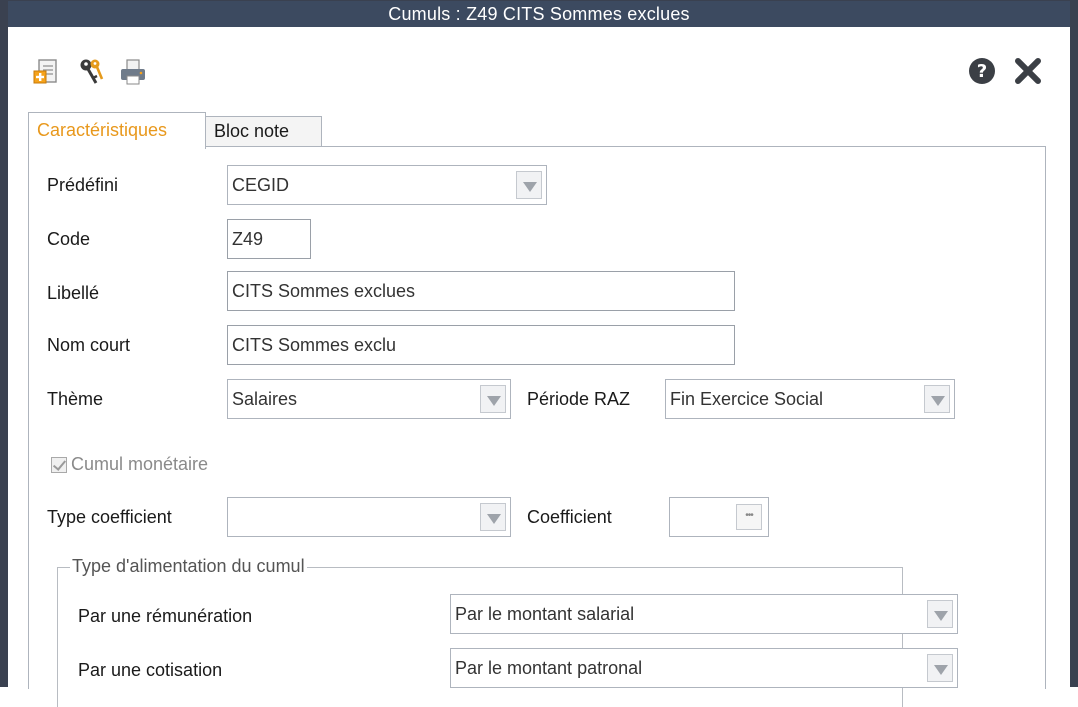  I want to click on periode-raz-select: Fin Exercice Social, so click(810, 399).